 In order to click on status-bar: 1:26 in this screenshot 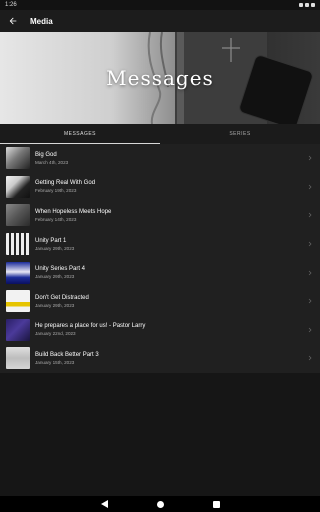, I will do `click(160, 5)`.